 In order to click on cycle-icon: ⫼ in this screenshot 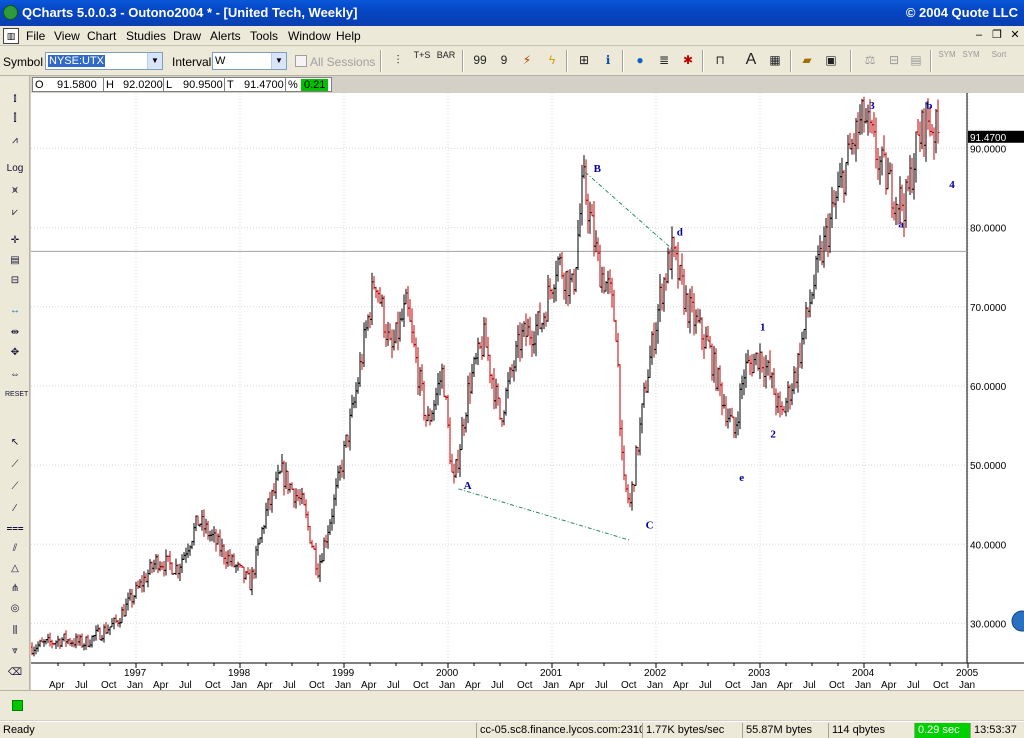, I will do `click(15, 631)`.